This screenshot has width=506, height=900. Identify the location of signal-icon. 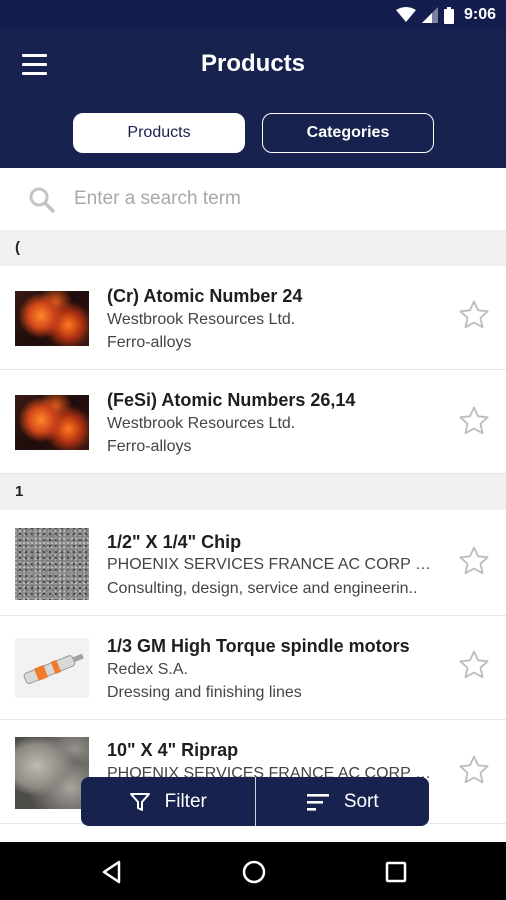
(429, 15).